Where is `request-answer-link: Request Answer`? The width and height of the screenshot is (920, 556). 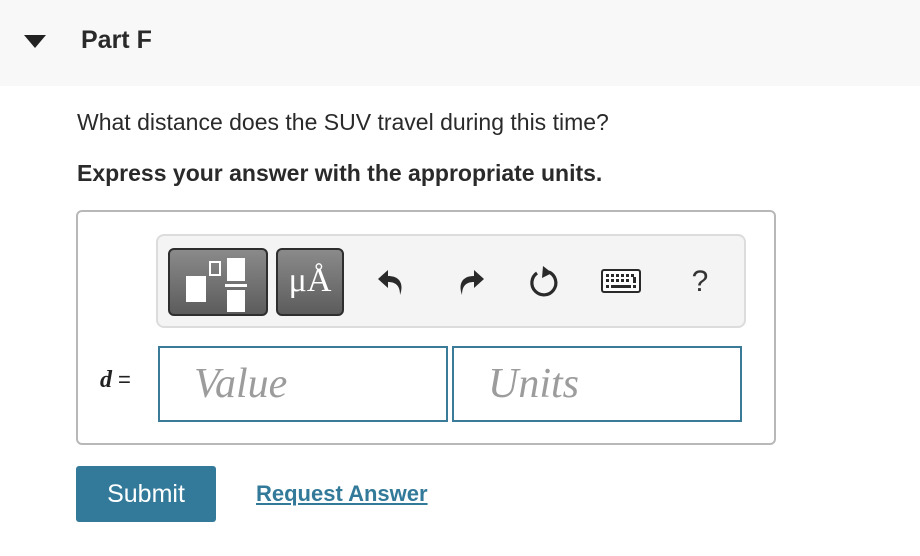
request-answer-link: Request Answer is located at coordinates (342, 494).